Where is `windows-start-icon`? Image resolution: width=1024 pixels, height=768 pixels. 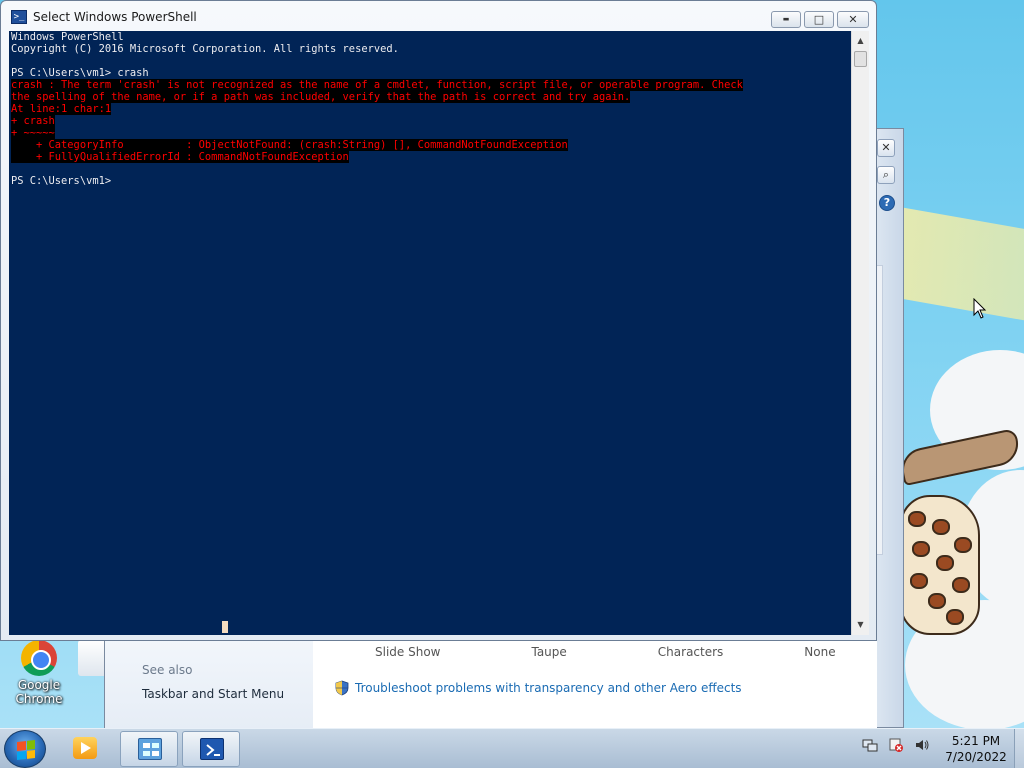
windows-start-icon is located at coordinates (25, 749).